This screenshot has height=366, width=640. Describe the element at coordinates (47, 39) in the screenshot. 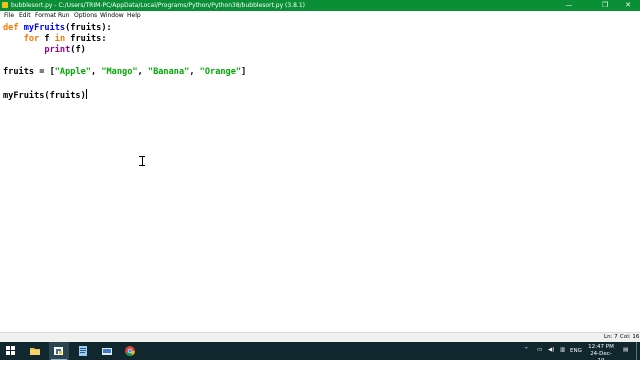

I see `loop-var: f` at that location.